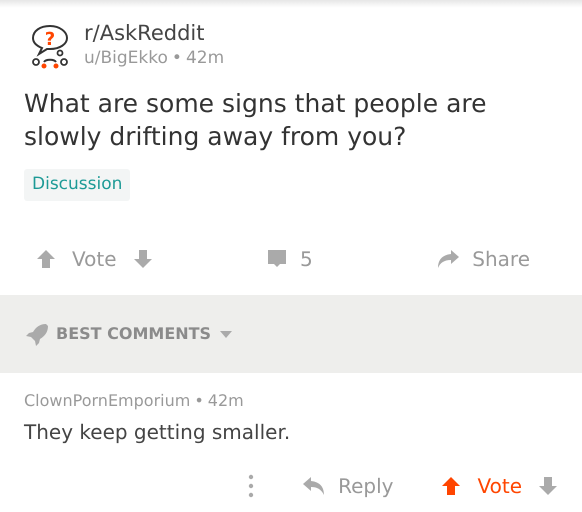 The width and height of the screenshot is (582, 512). What do you see at coordinates (154, 33) in the screenshot?
I see `subreddit-name: r/AskReddit` at bounding box center [154, 33].